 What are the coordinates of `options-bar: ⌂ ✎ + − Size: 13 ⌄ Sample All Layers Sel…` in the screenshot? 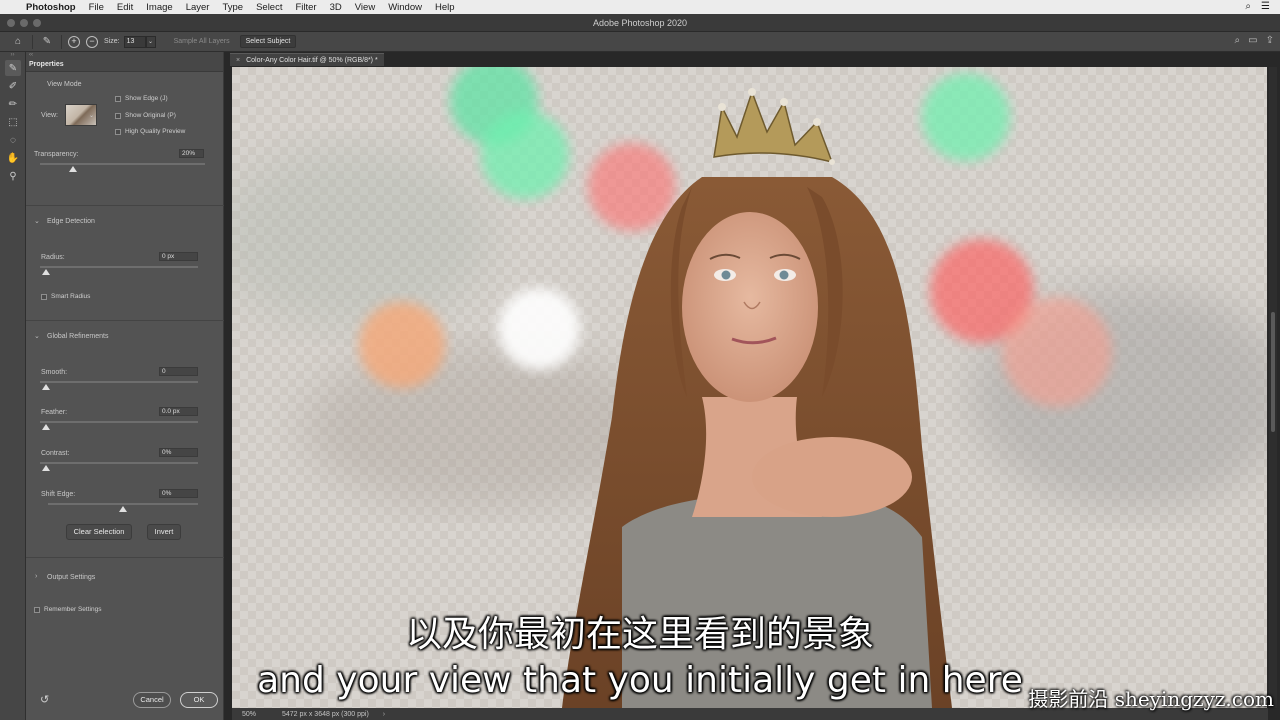 It's located at (640, 42).